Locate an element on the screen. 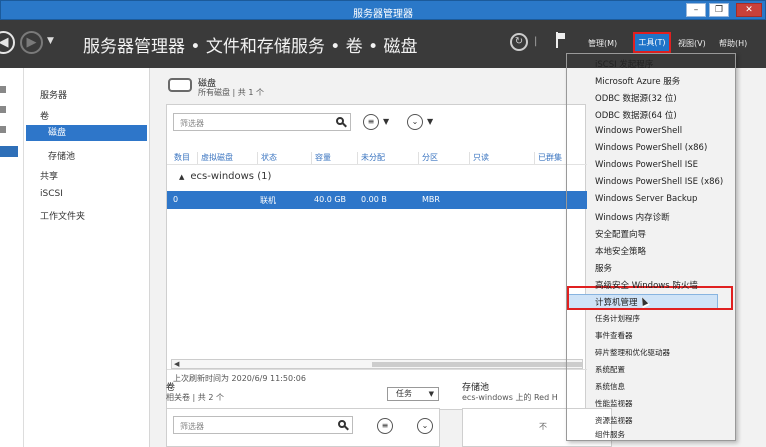 The image size is (766, 447). menu-item-performance-monitor: 性能监视器 is located at coordinates (614, 403).